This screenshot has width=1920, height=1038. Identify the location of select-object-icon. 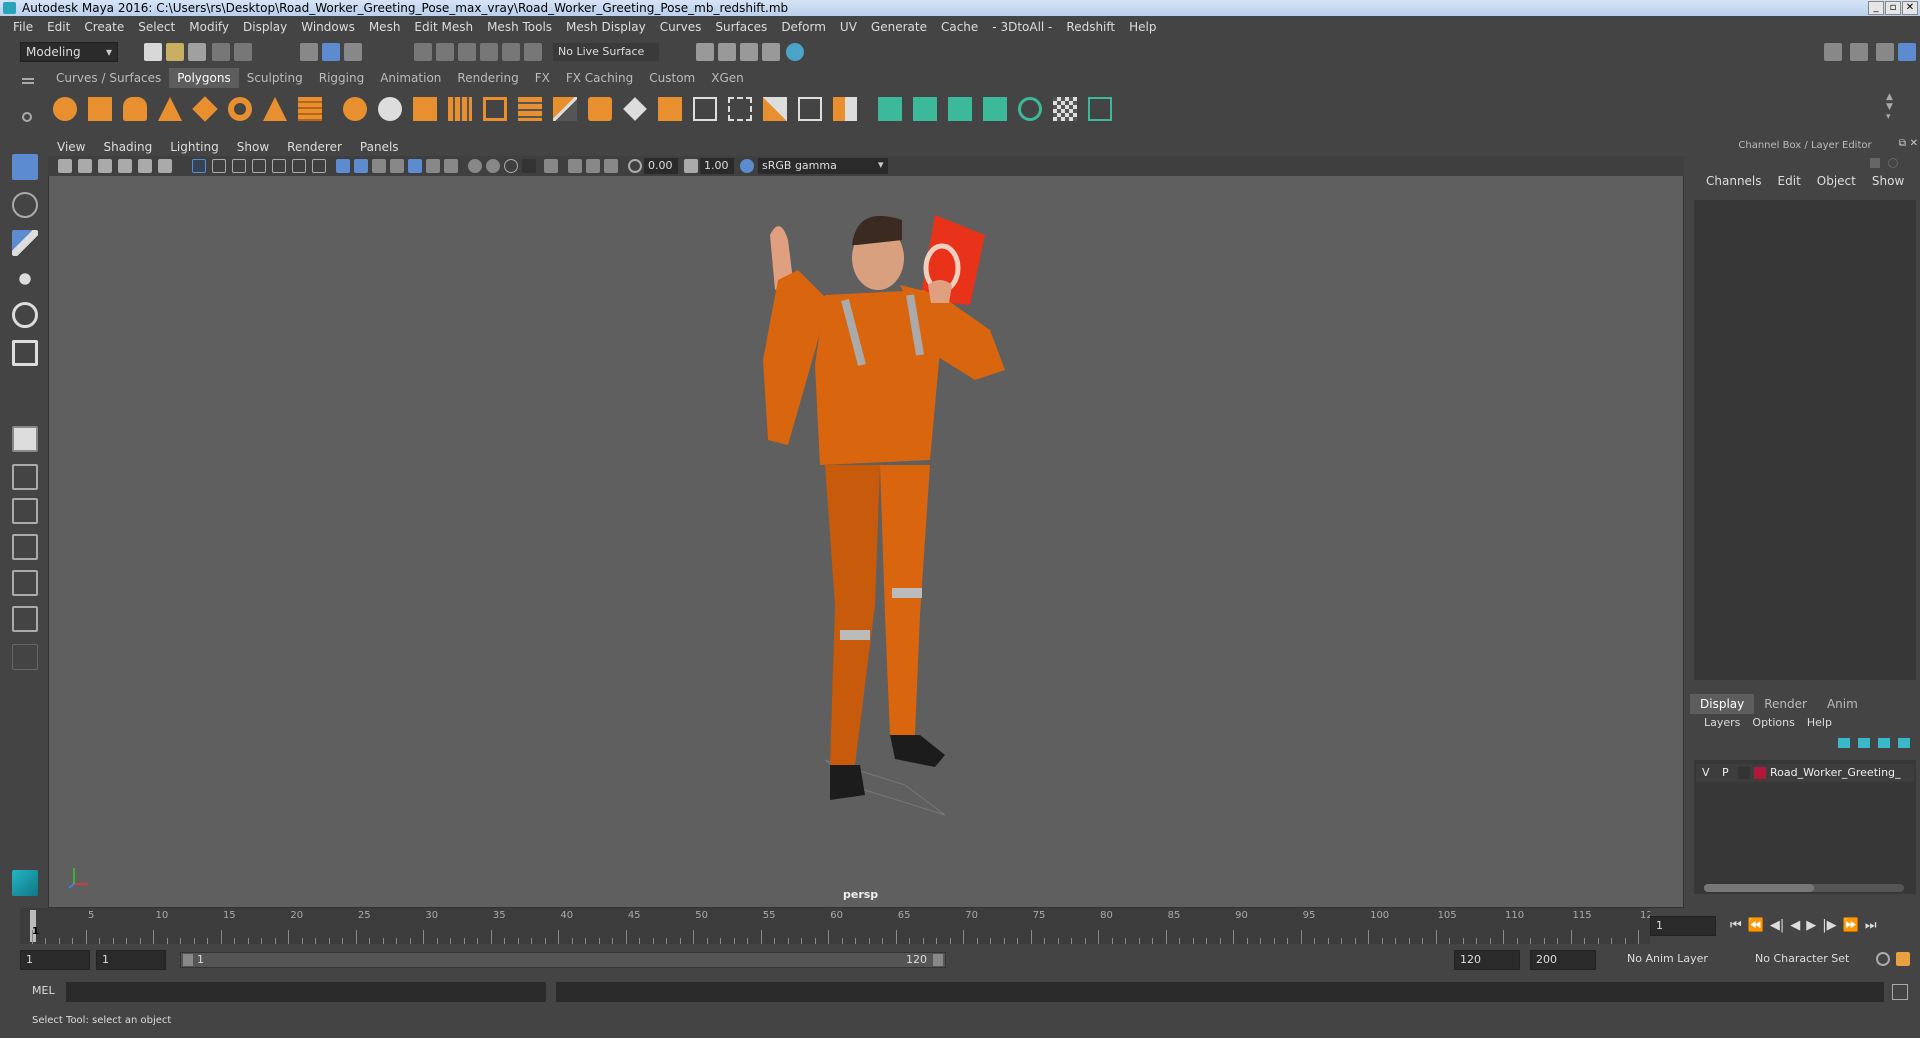
(331, 52).